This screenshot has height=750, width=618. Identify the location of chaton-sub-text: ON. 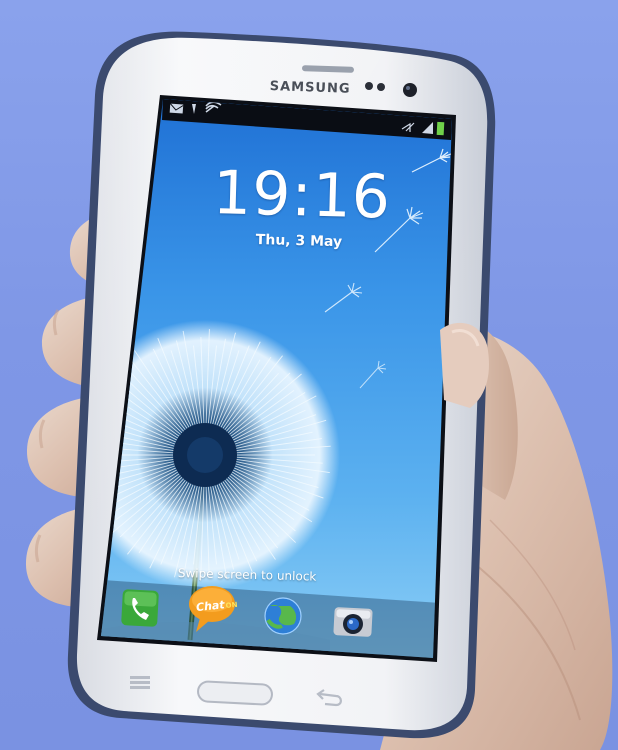
(231, 605).